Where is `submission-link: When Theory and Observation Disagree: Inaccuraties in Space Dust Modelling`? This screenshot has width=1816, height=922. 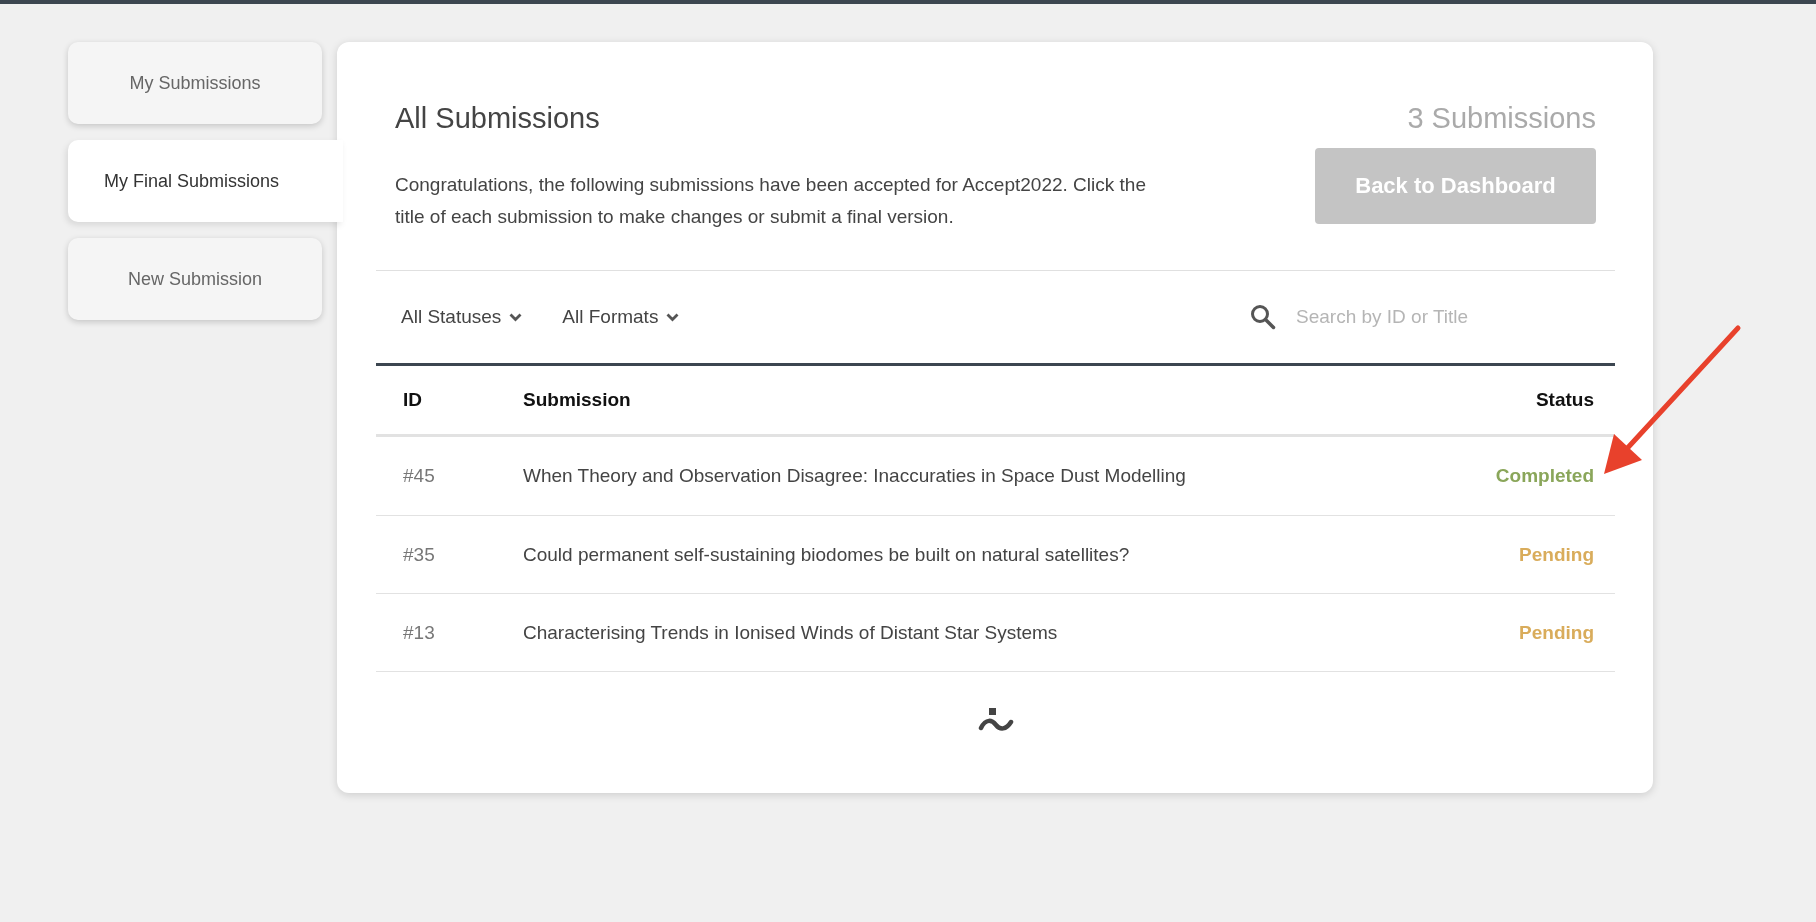 submission-link: When Theory and Observation Disagree: Inaccuraties in Space Dust Modelling is located at coordinates (854, 476).